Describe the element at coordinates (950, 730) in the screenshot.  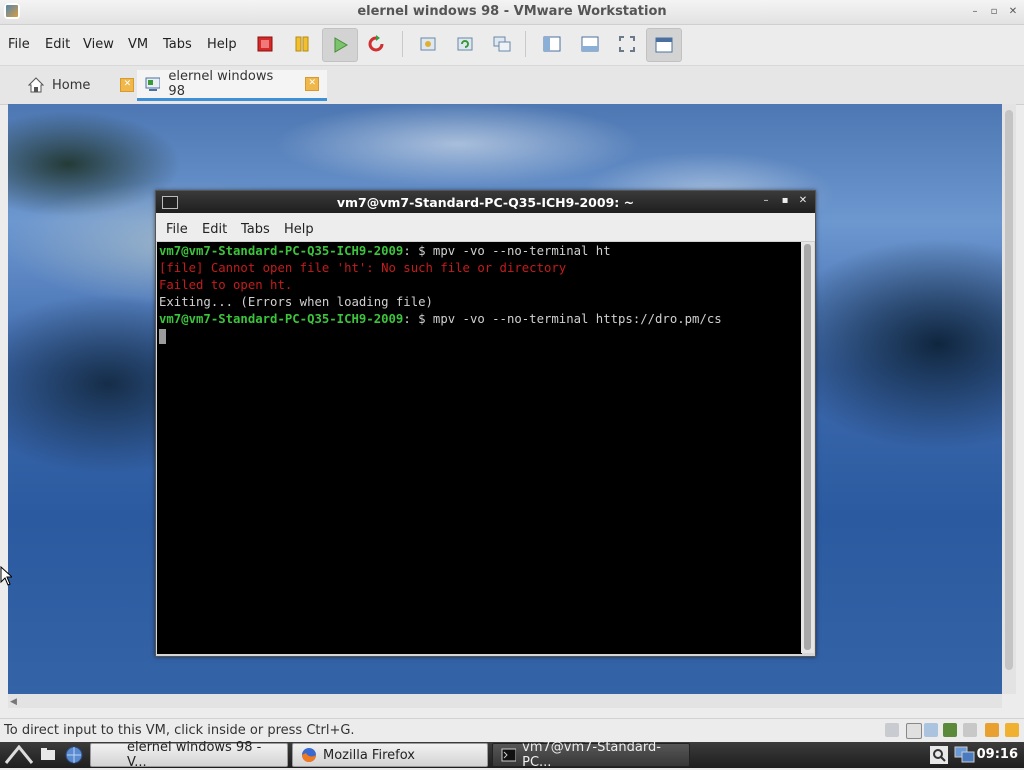
I see `usb-device-icon` at that location.